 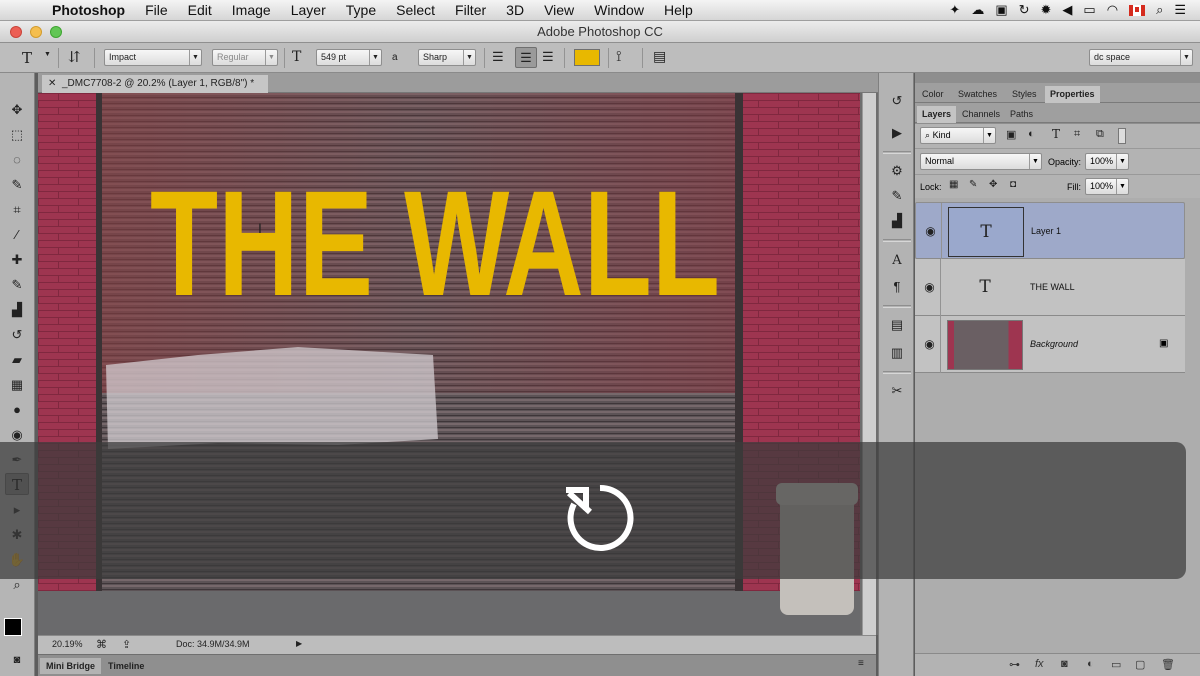 I want to click on document-tab: ✕ _DMC7708-2 @ 20.2% (Layer 1, RGB/8") *, so click(x=155, y=84).